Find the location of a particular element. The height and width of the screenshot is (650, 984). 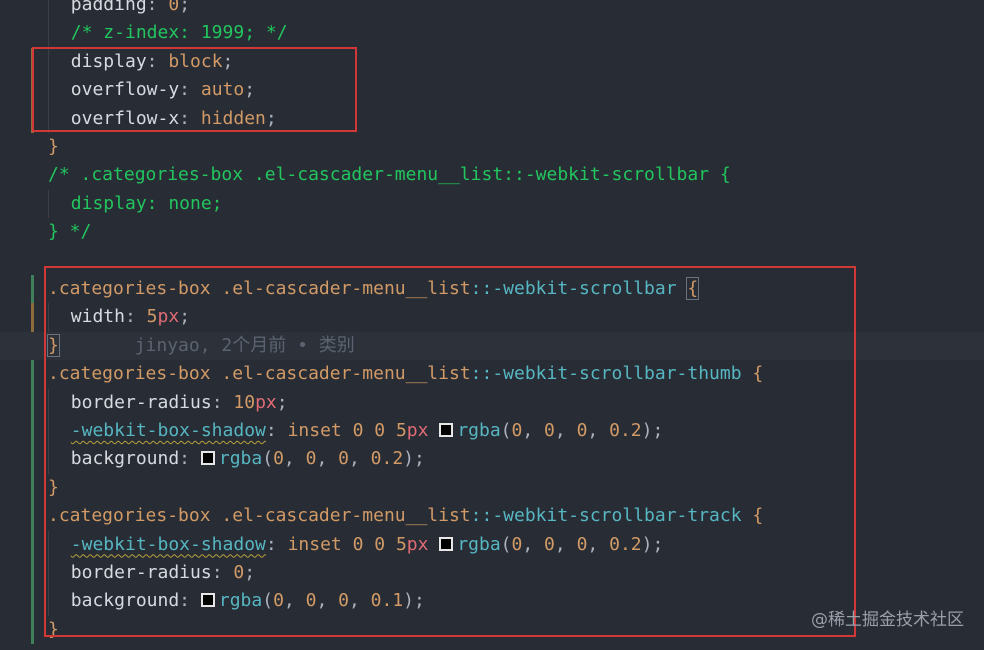

code-line: } */ is located at coordinates (492, 232).